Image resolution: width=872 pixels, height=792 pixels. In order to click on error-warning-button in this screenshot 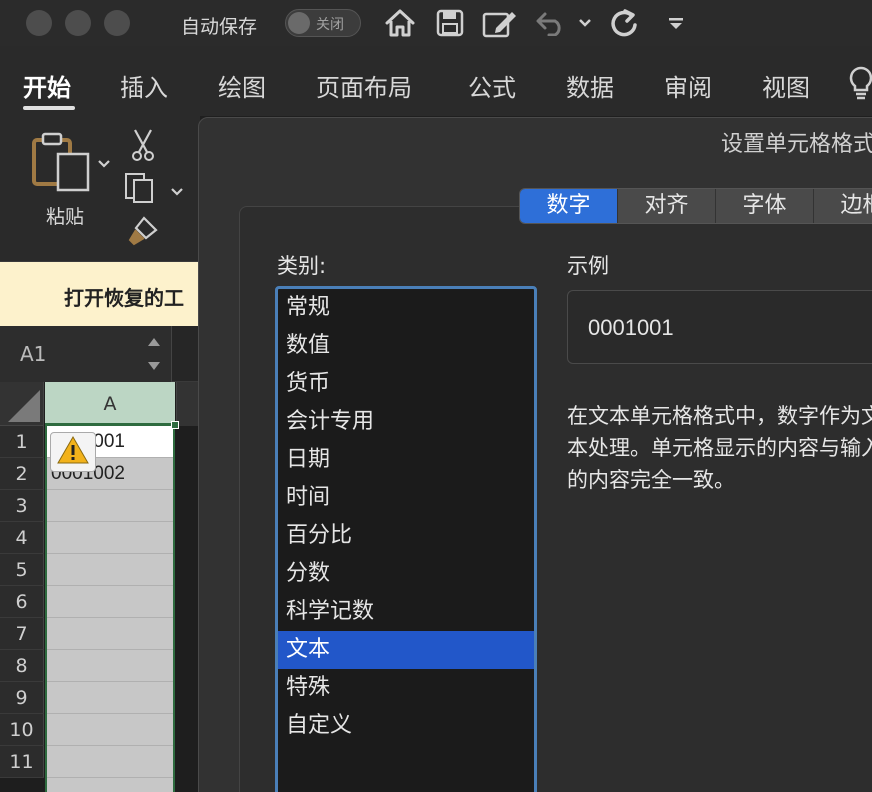, I will do `click(73, 452)`.